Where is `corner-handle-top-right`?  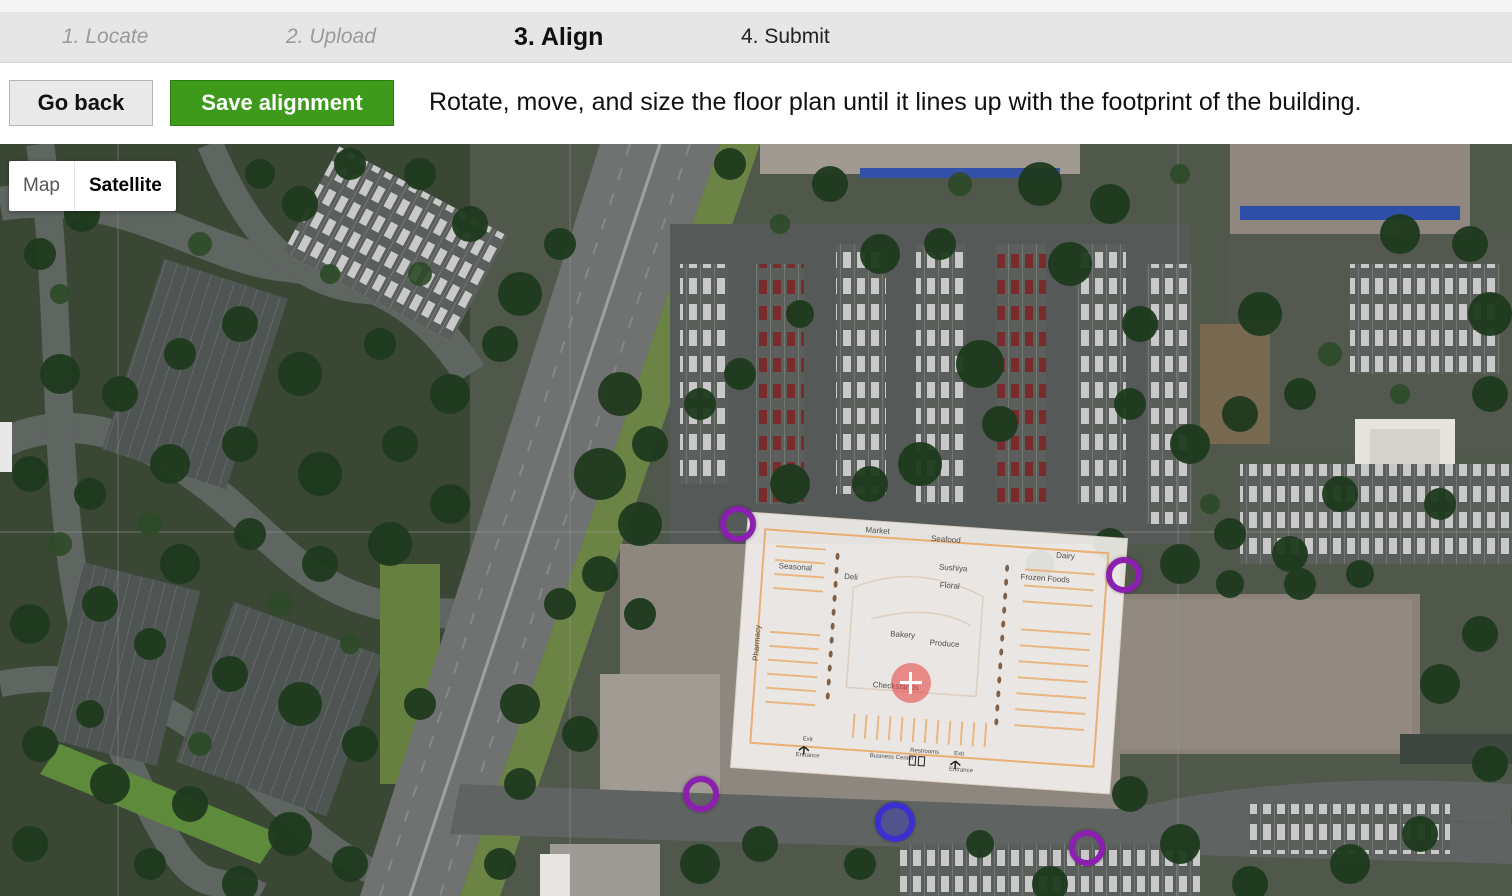 corner-handle-top-right is located at coordinates (1124, 575).